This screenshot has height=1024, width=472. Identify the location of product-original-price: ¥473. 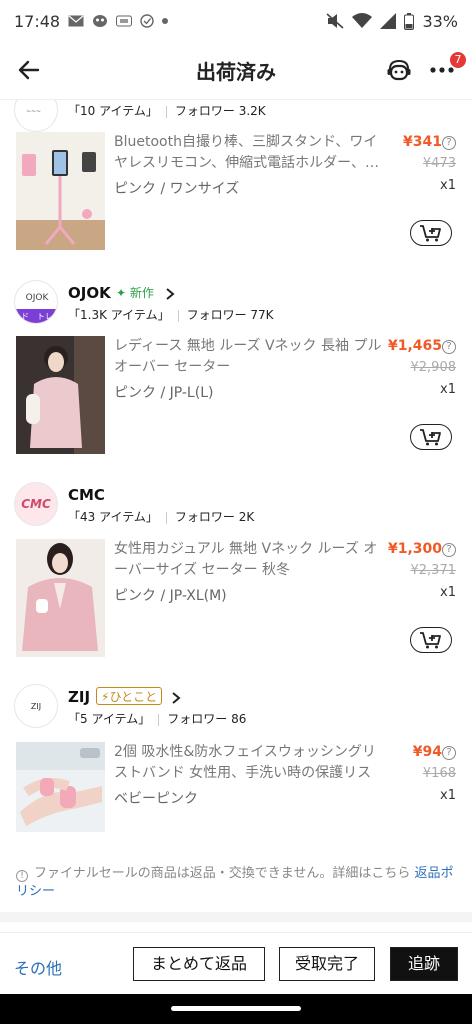
(439, 163).